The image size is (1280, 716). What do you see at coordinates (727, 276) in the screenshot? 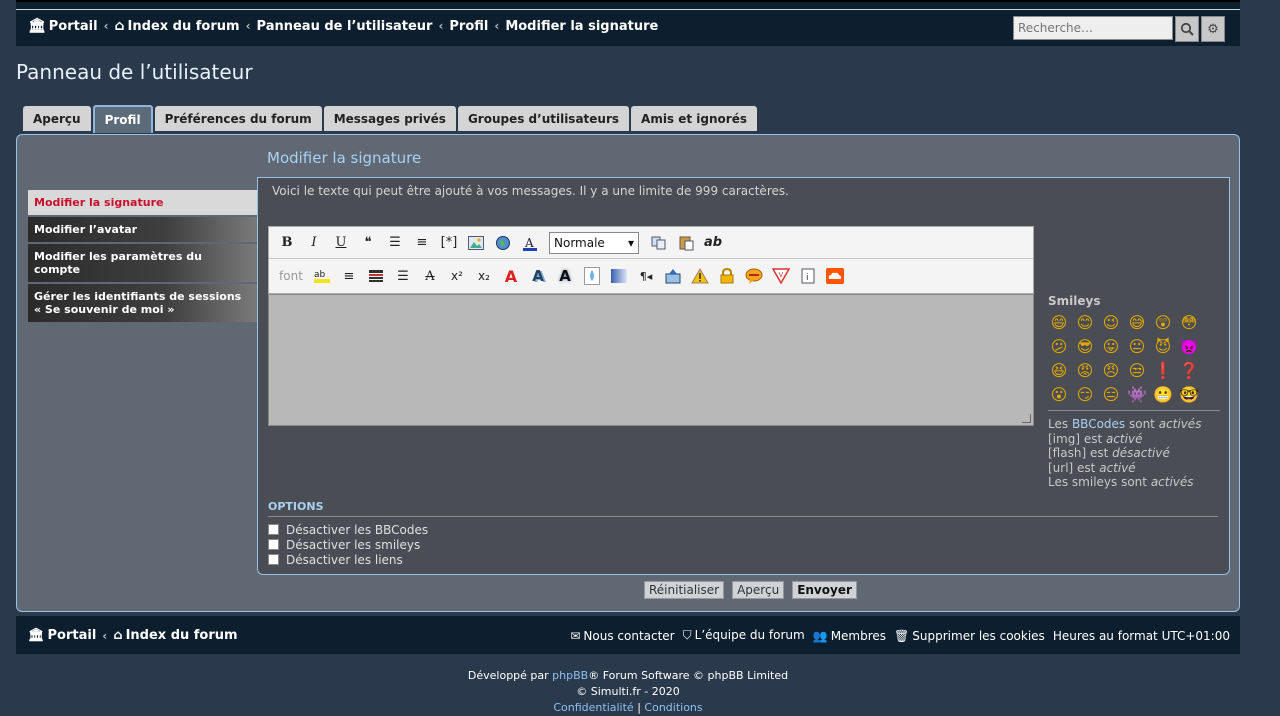
I see `lock-icon` at bounding box center [727, 276].